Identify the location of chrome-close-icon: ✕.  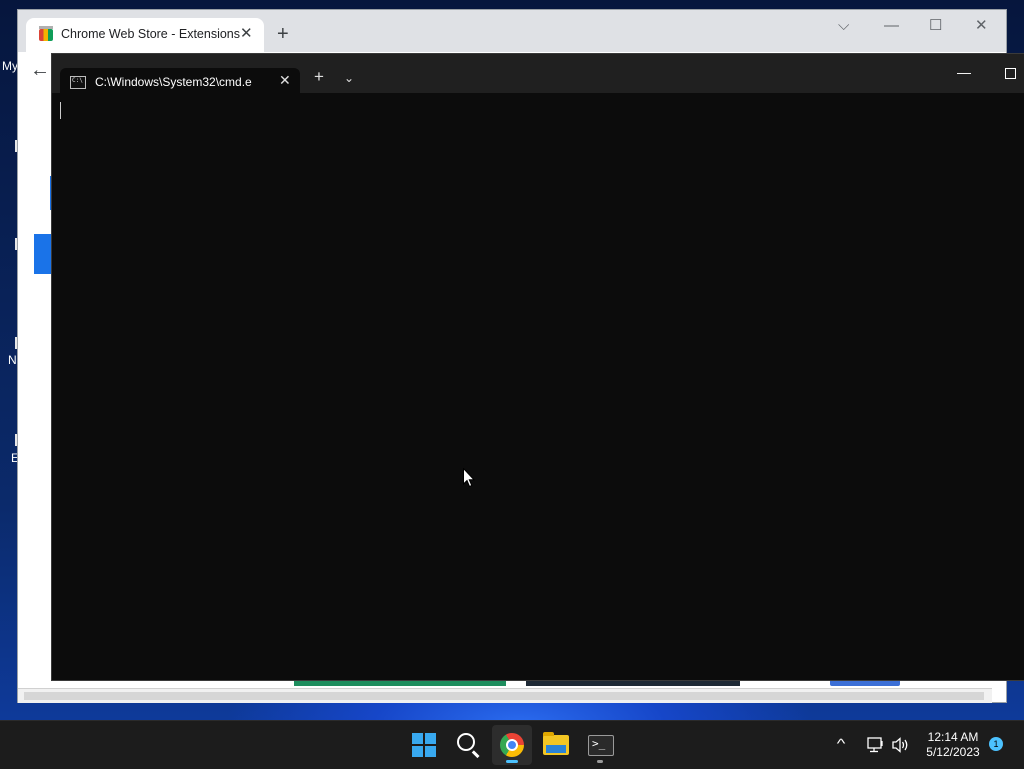
(981, 26).